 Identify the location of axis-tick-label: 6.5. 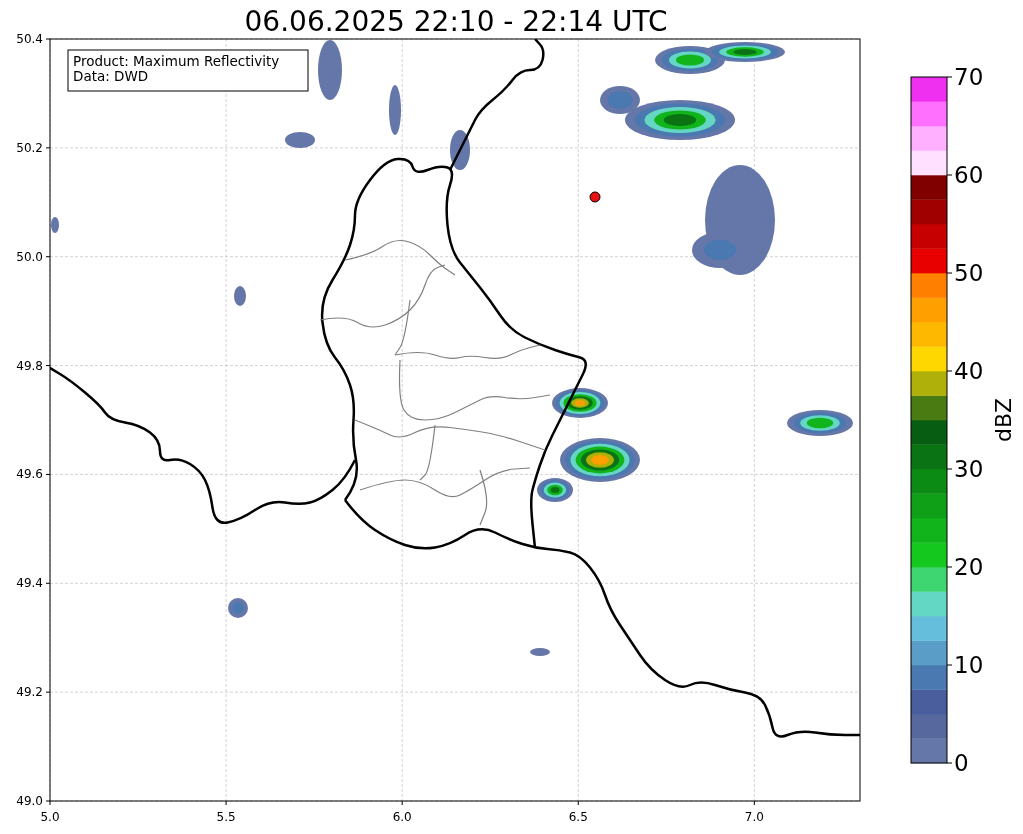
(578, 817).